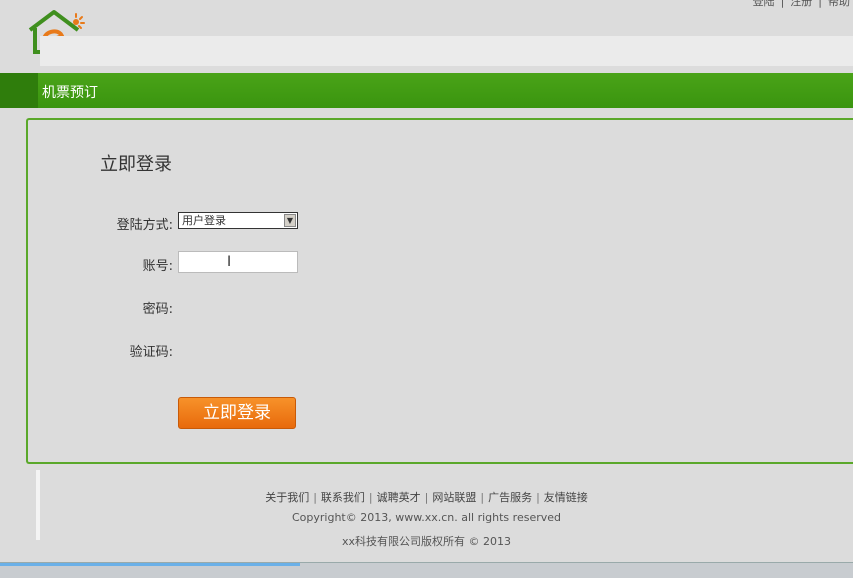  Describe the element at coordinates (399, 497) in the screenshot. I see `footer-link-careers: 诚聘英才` at that location.